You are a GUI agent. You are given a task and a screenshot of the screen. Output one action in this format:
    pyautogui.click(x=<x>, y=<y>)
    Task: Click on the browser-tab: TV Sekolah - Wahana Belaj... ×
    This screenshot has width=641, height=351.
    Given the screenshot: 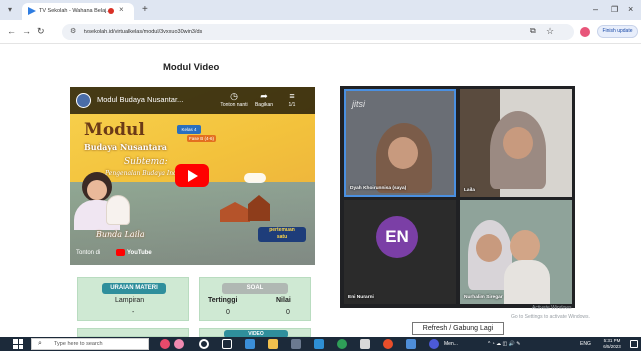 What is the action you would take?
    pyautogui.click(x=78, y=11)
    